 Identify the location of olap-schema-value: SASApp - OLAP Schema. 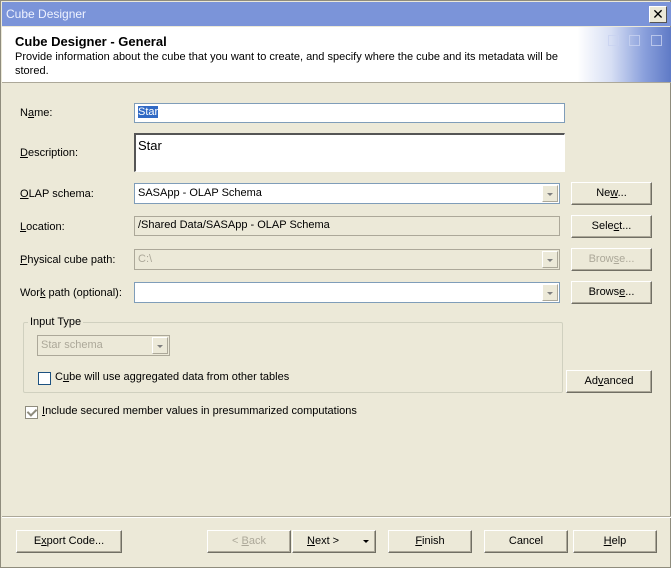
(200, 193).